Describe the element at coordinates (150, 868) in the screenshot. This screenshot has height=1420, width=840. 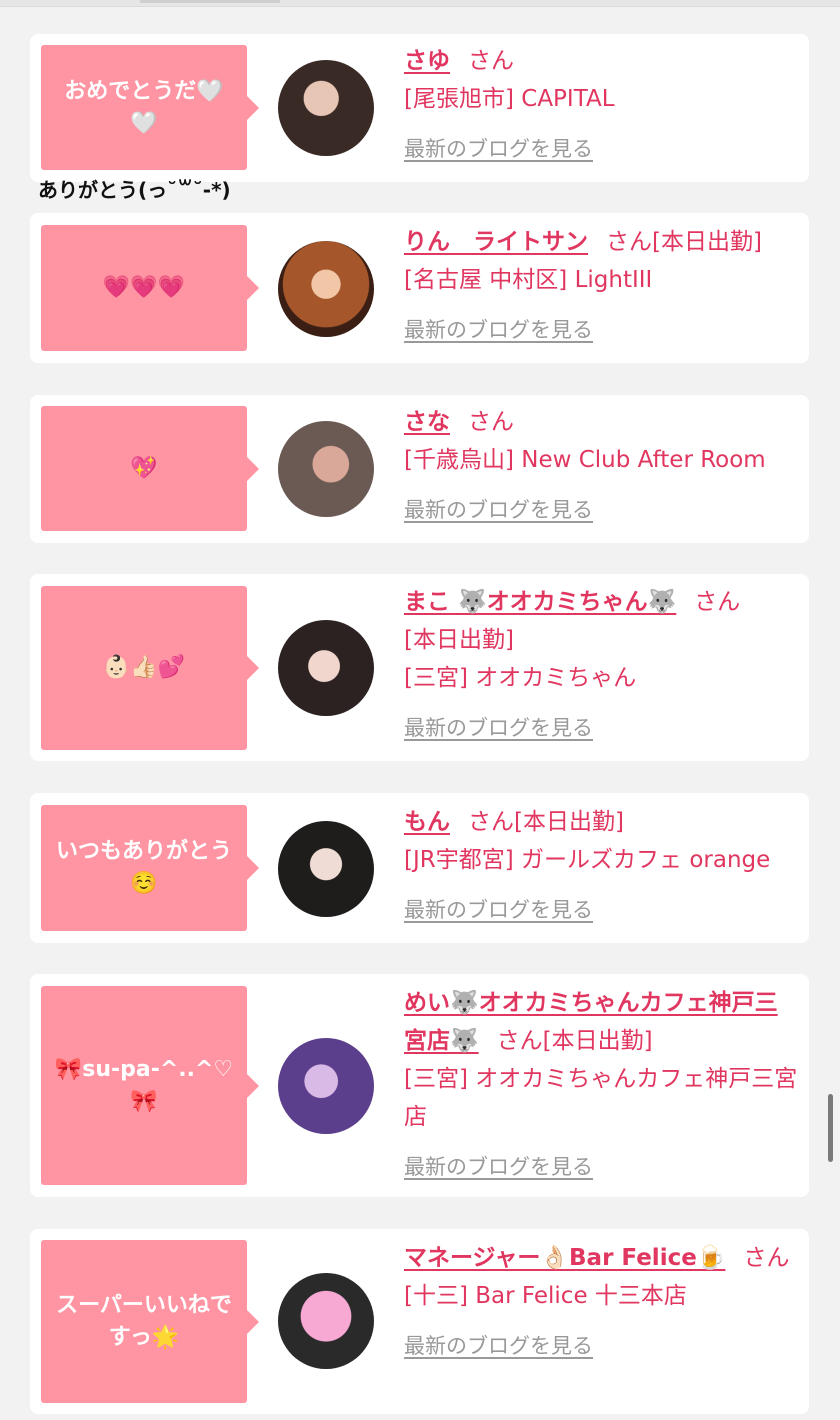
I see `message-bubble: いつもありがとう☺️` at that location.